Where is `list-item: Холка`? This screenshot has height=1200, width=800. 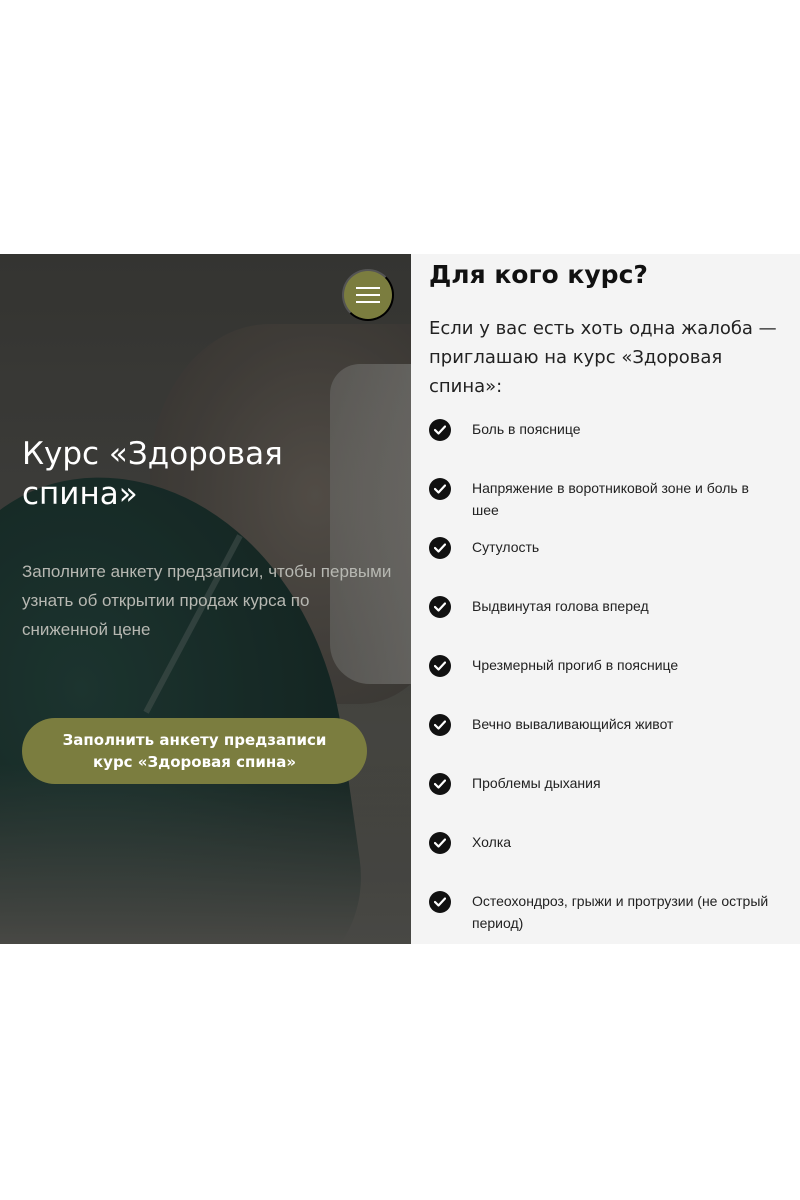
list-item: Холка is located at coordinates (609, 842).